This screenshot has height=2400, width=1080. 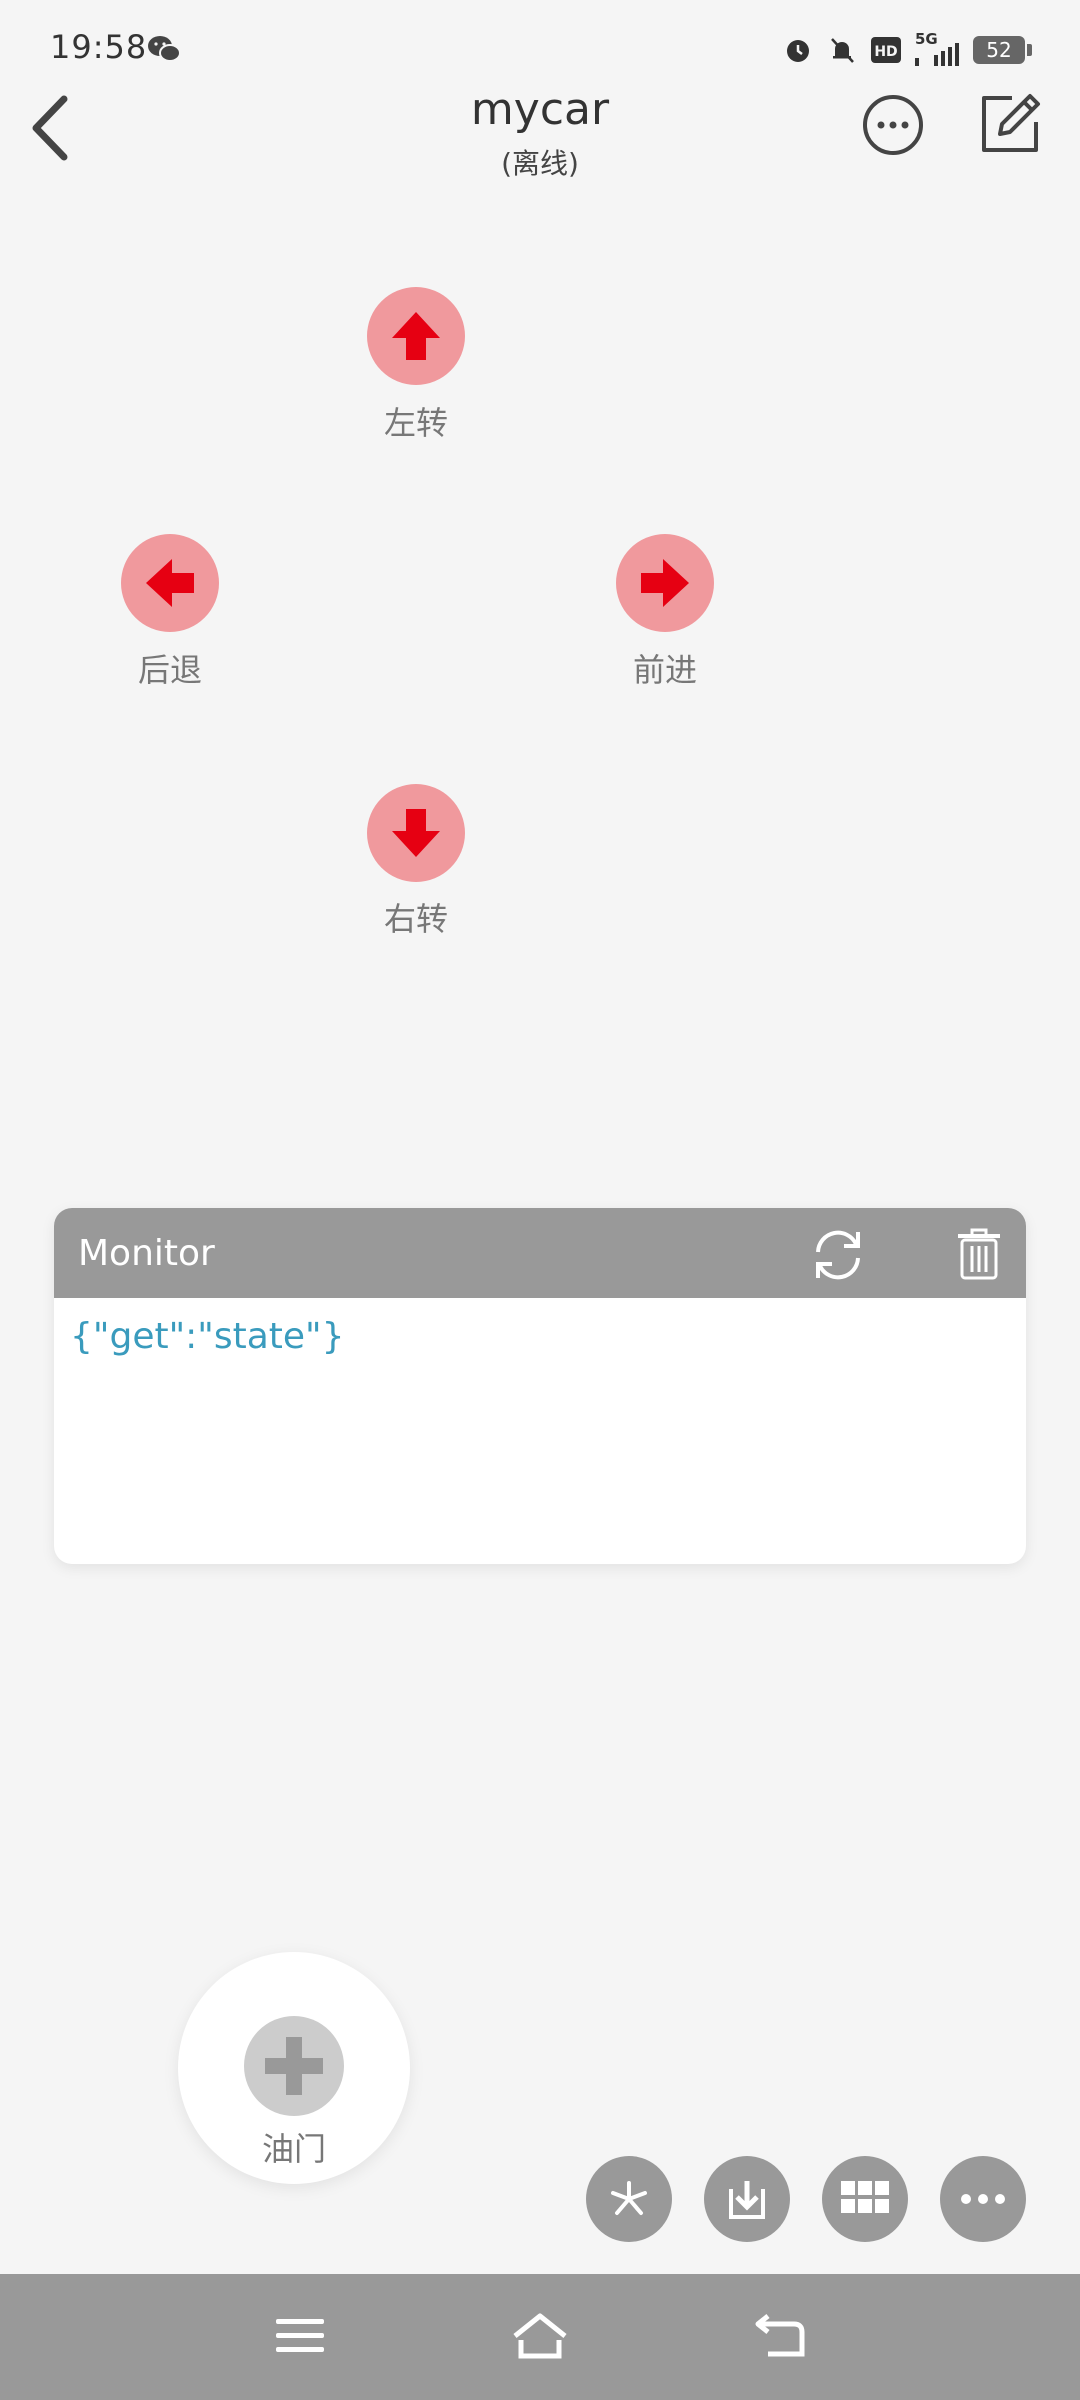 I want to click on refresh-icon, so click(x=838, y=1255).